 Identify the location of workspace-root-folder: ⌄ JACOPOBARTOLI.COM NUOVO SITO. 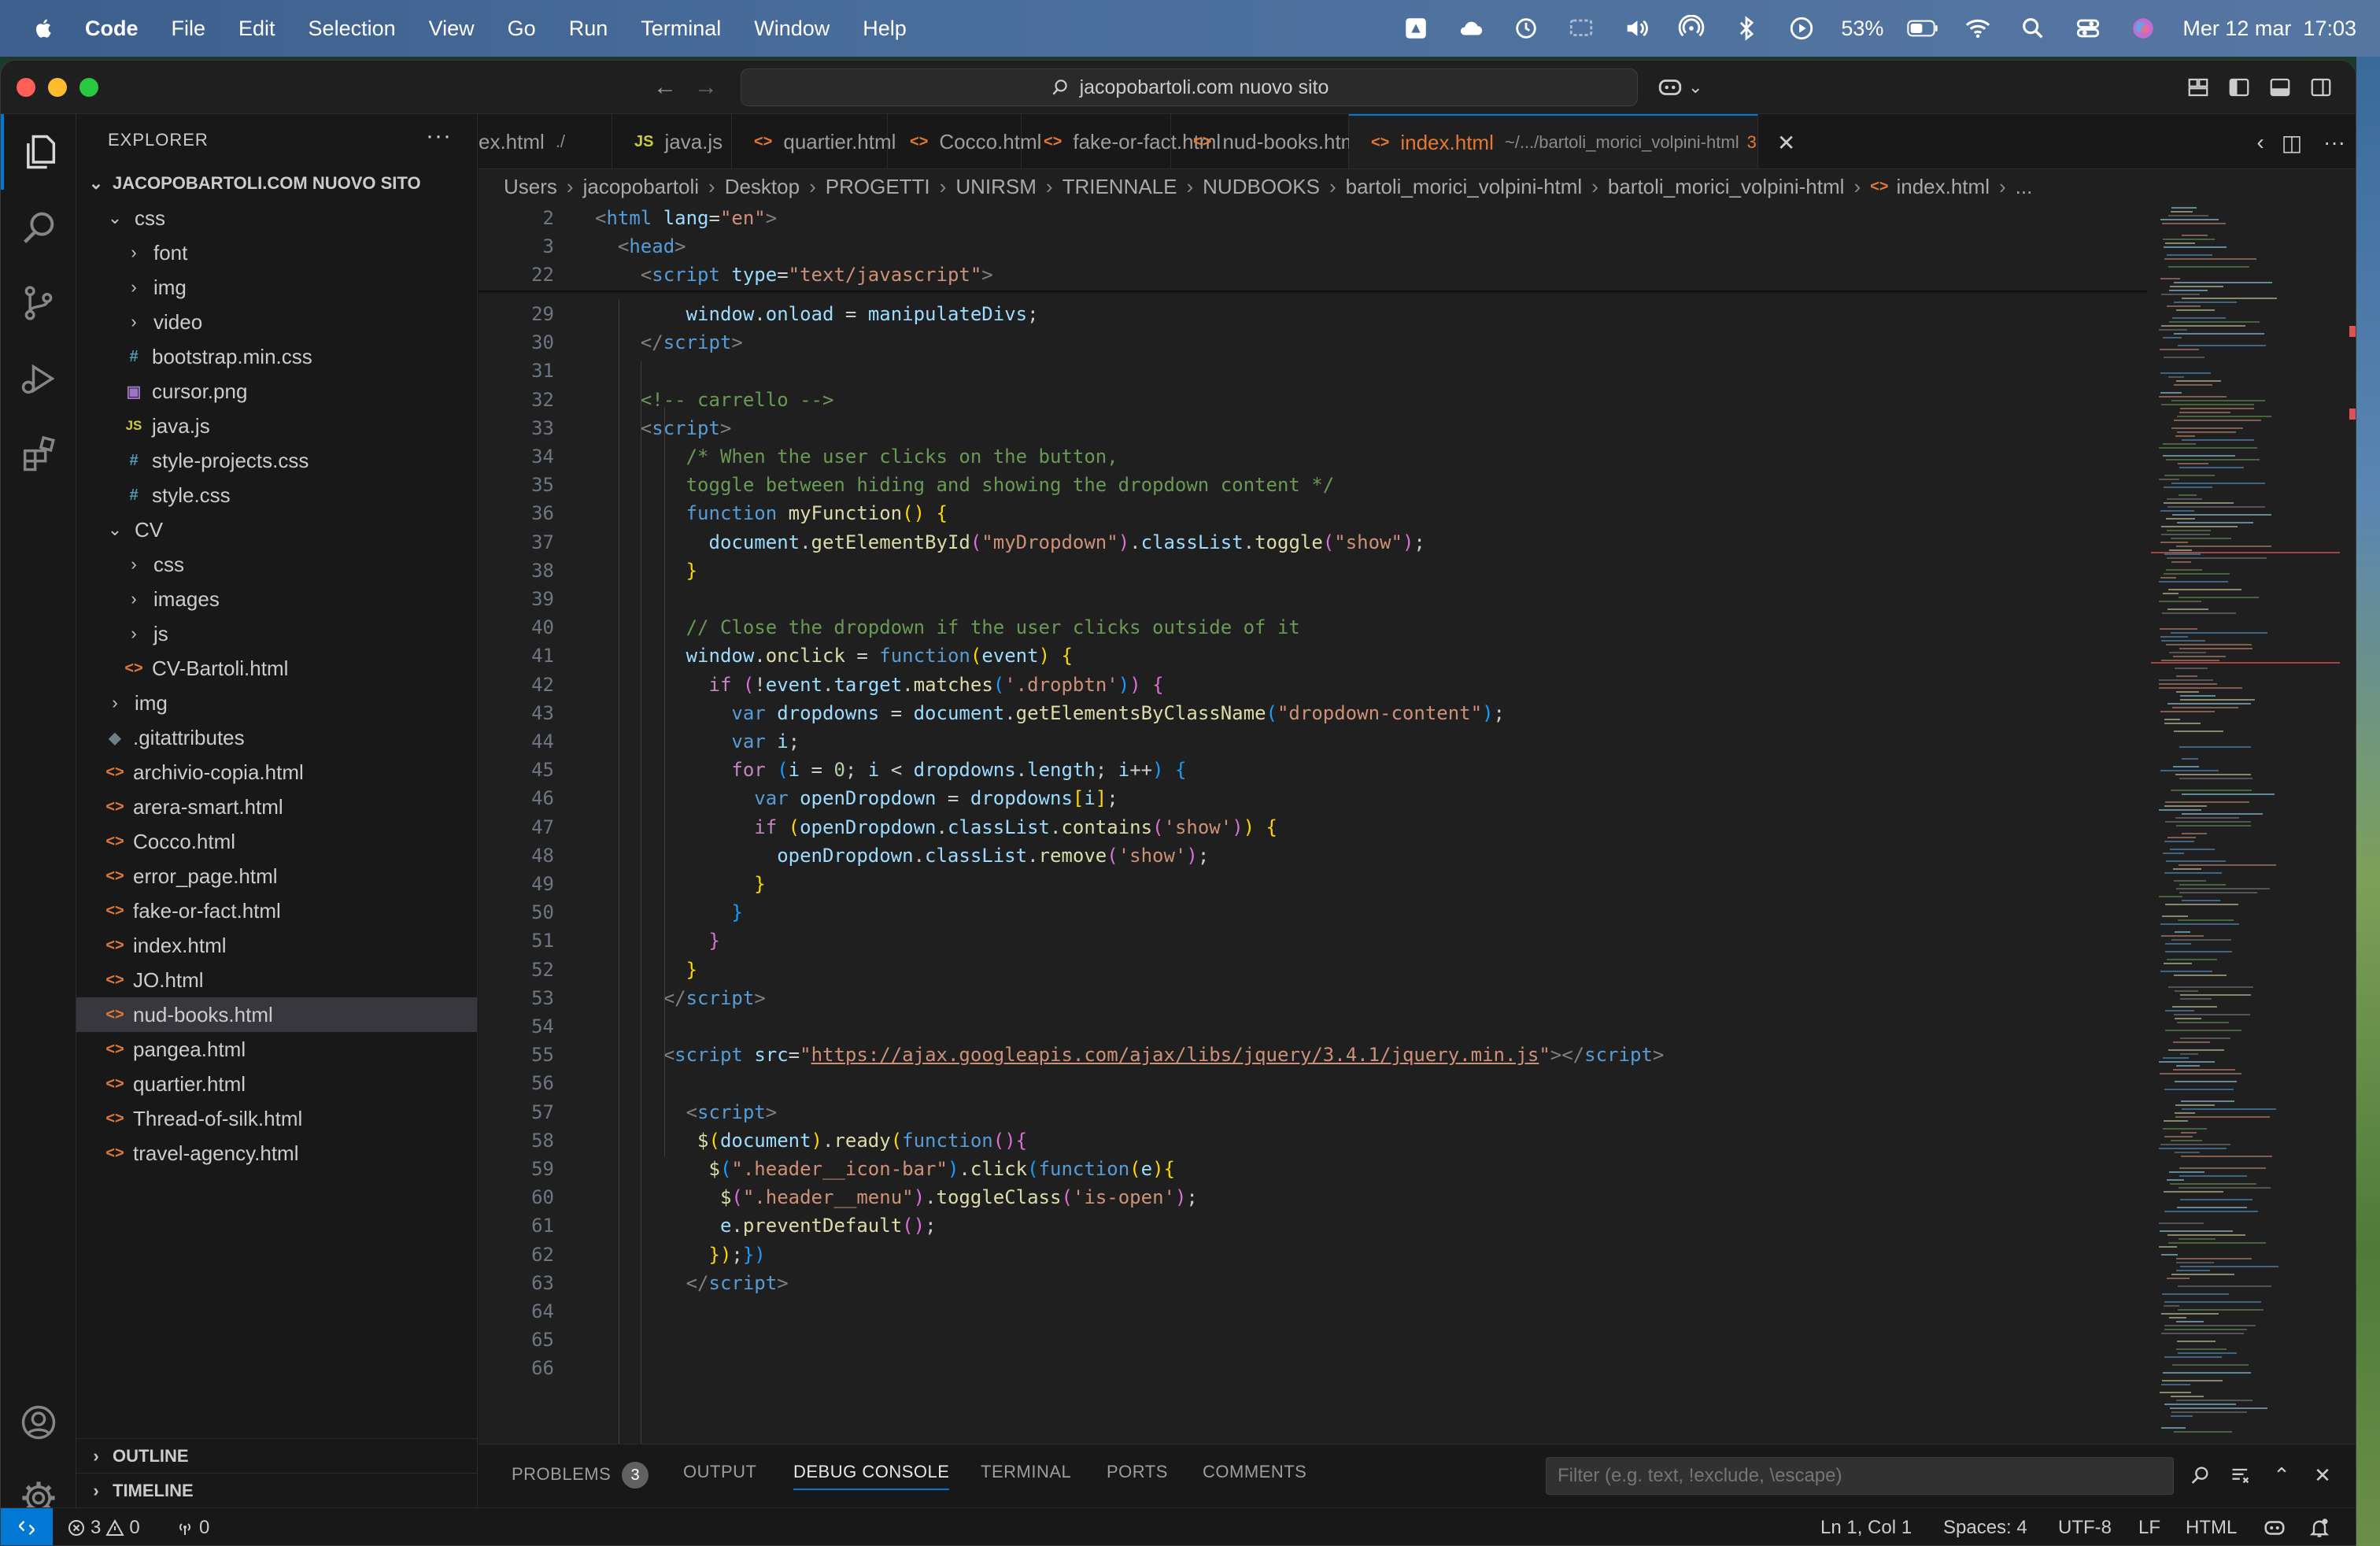
(276, 184).